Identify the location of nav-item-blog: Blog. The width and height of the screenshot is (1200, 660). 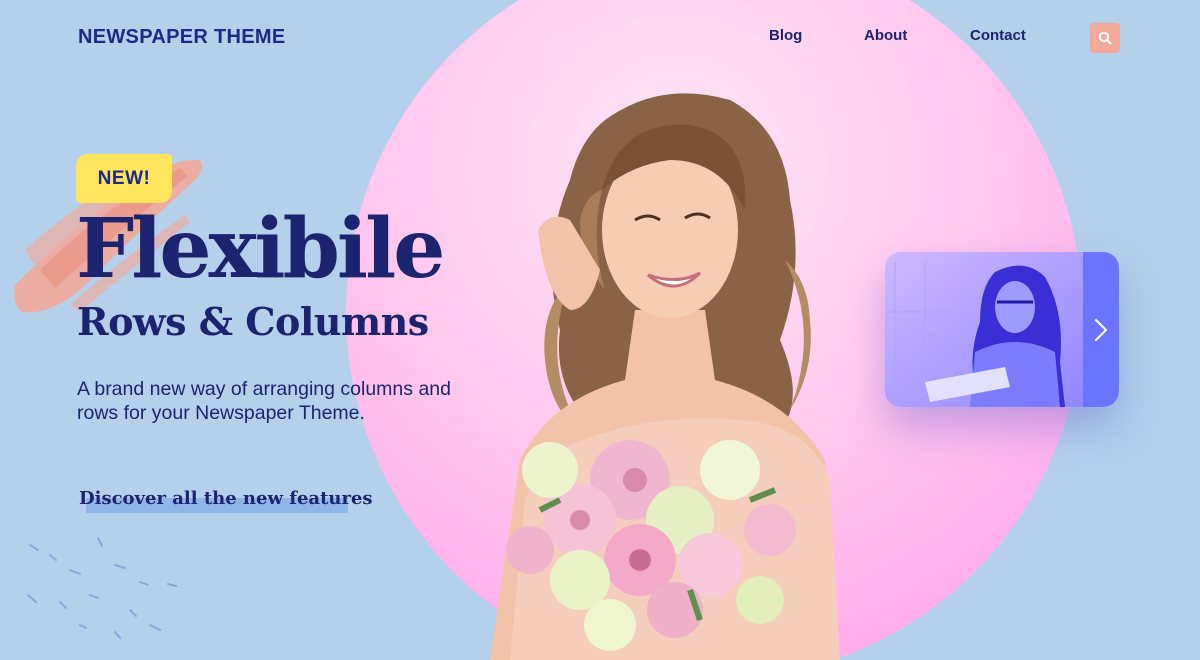
(785, 35).